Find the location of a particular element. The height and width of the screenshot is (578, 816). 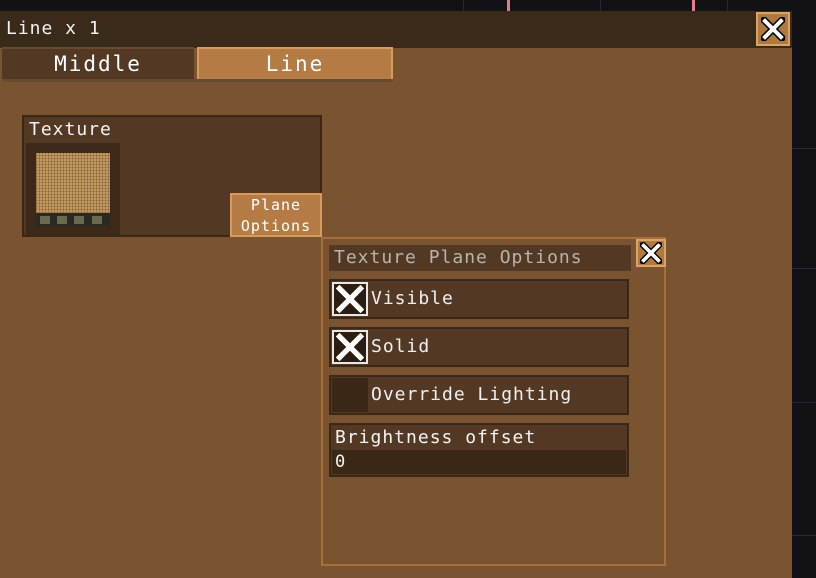

visible-label: Visible is located at coordinates (412, 298).